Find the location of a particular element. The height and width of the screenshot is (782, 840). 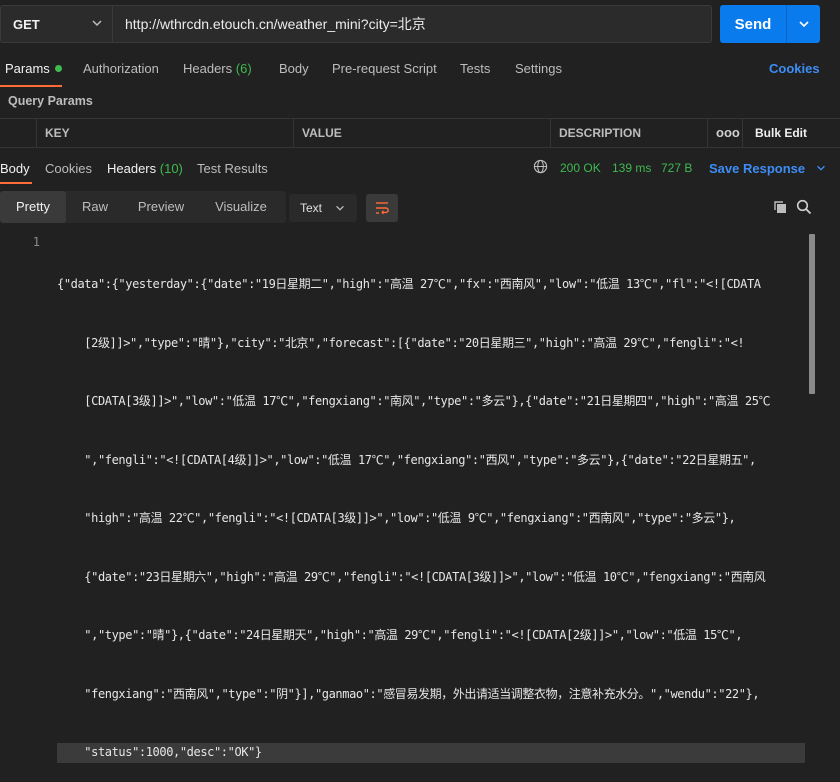

response-tab-body: Body is located at coordinates (15, 168).